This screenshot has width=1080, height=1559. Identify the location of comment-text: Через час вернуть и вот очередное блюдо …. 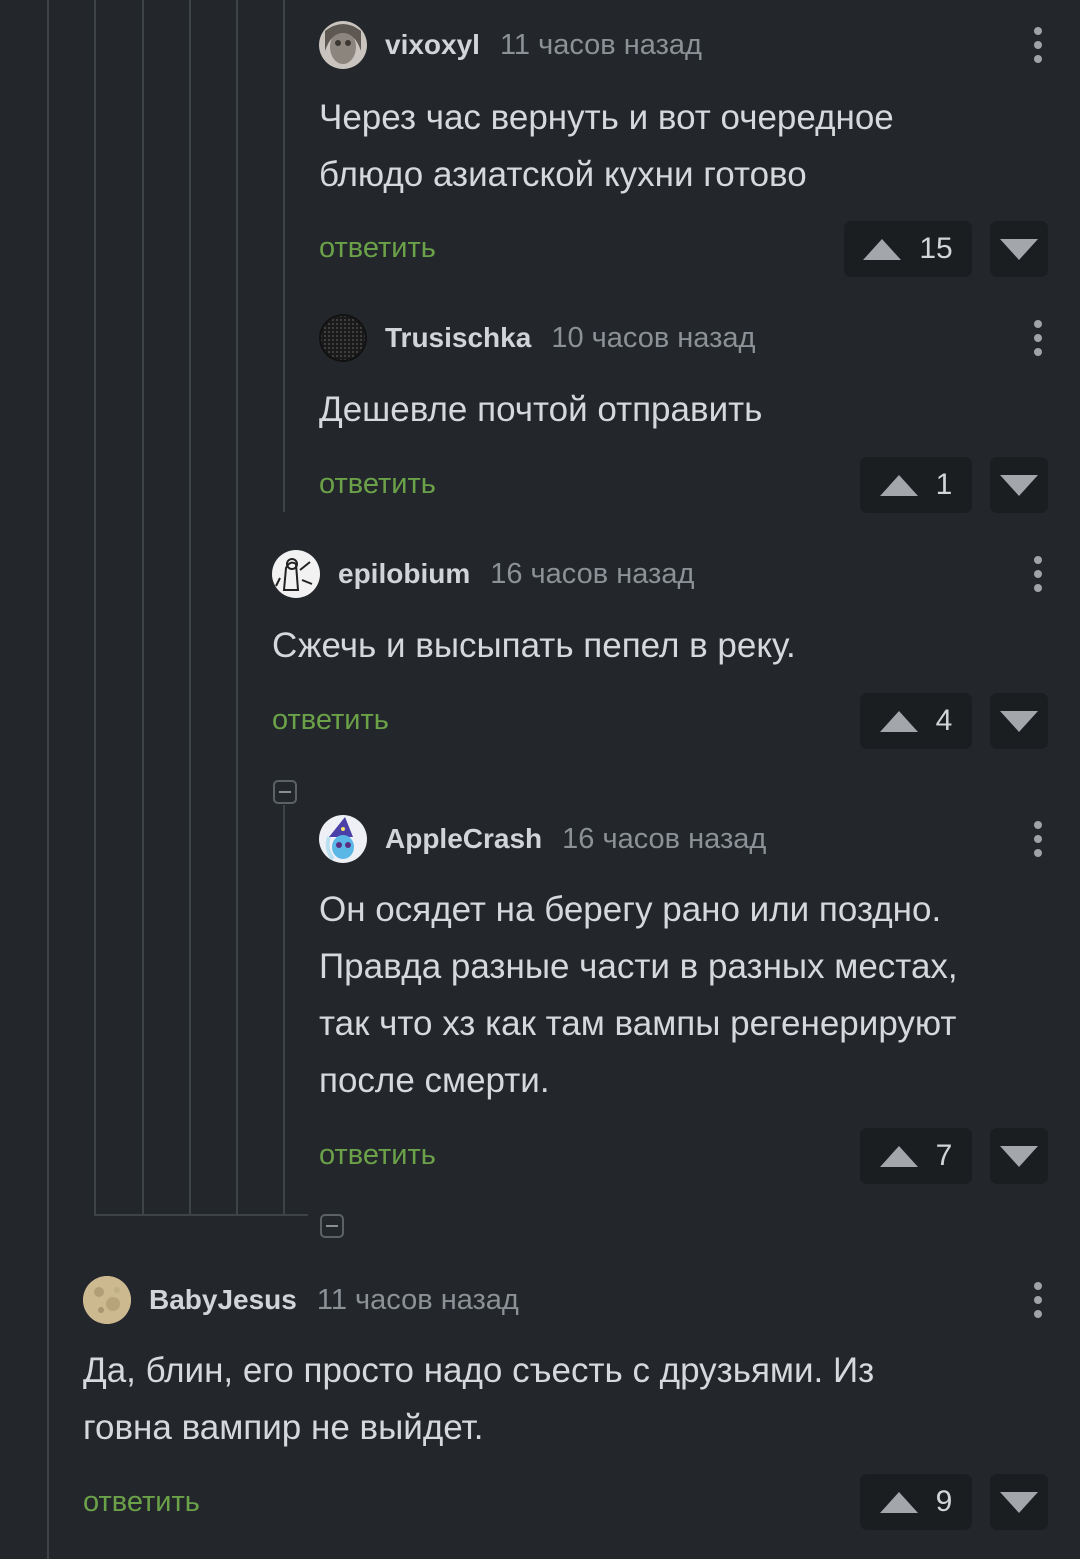
(606, 146).